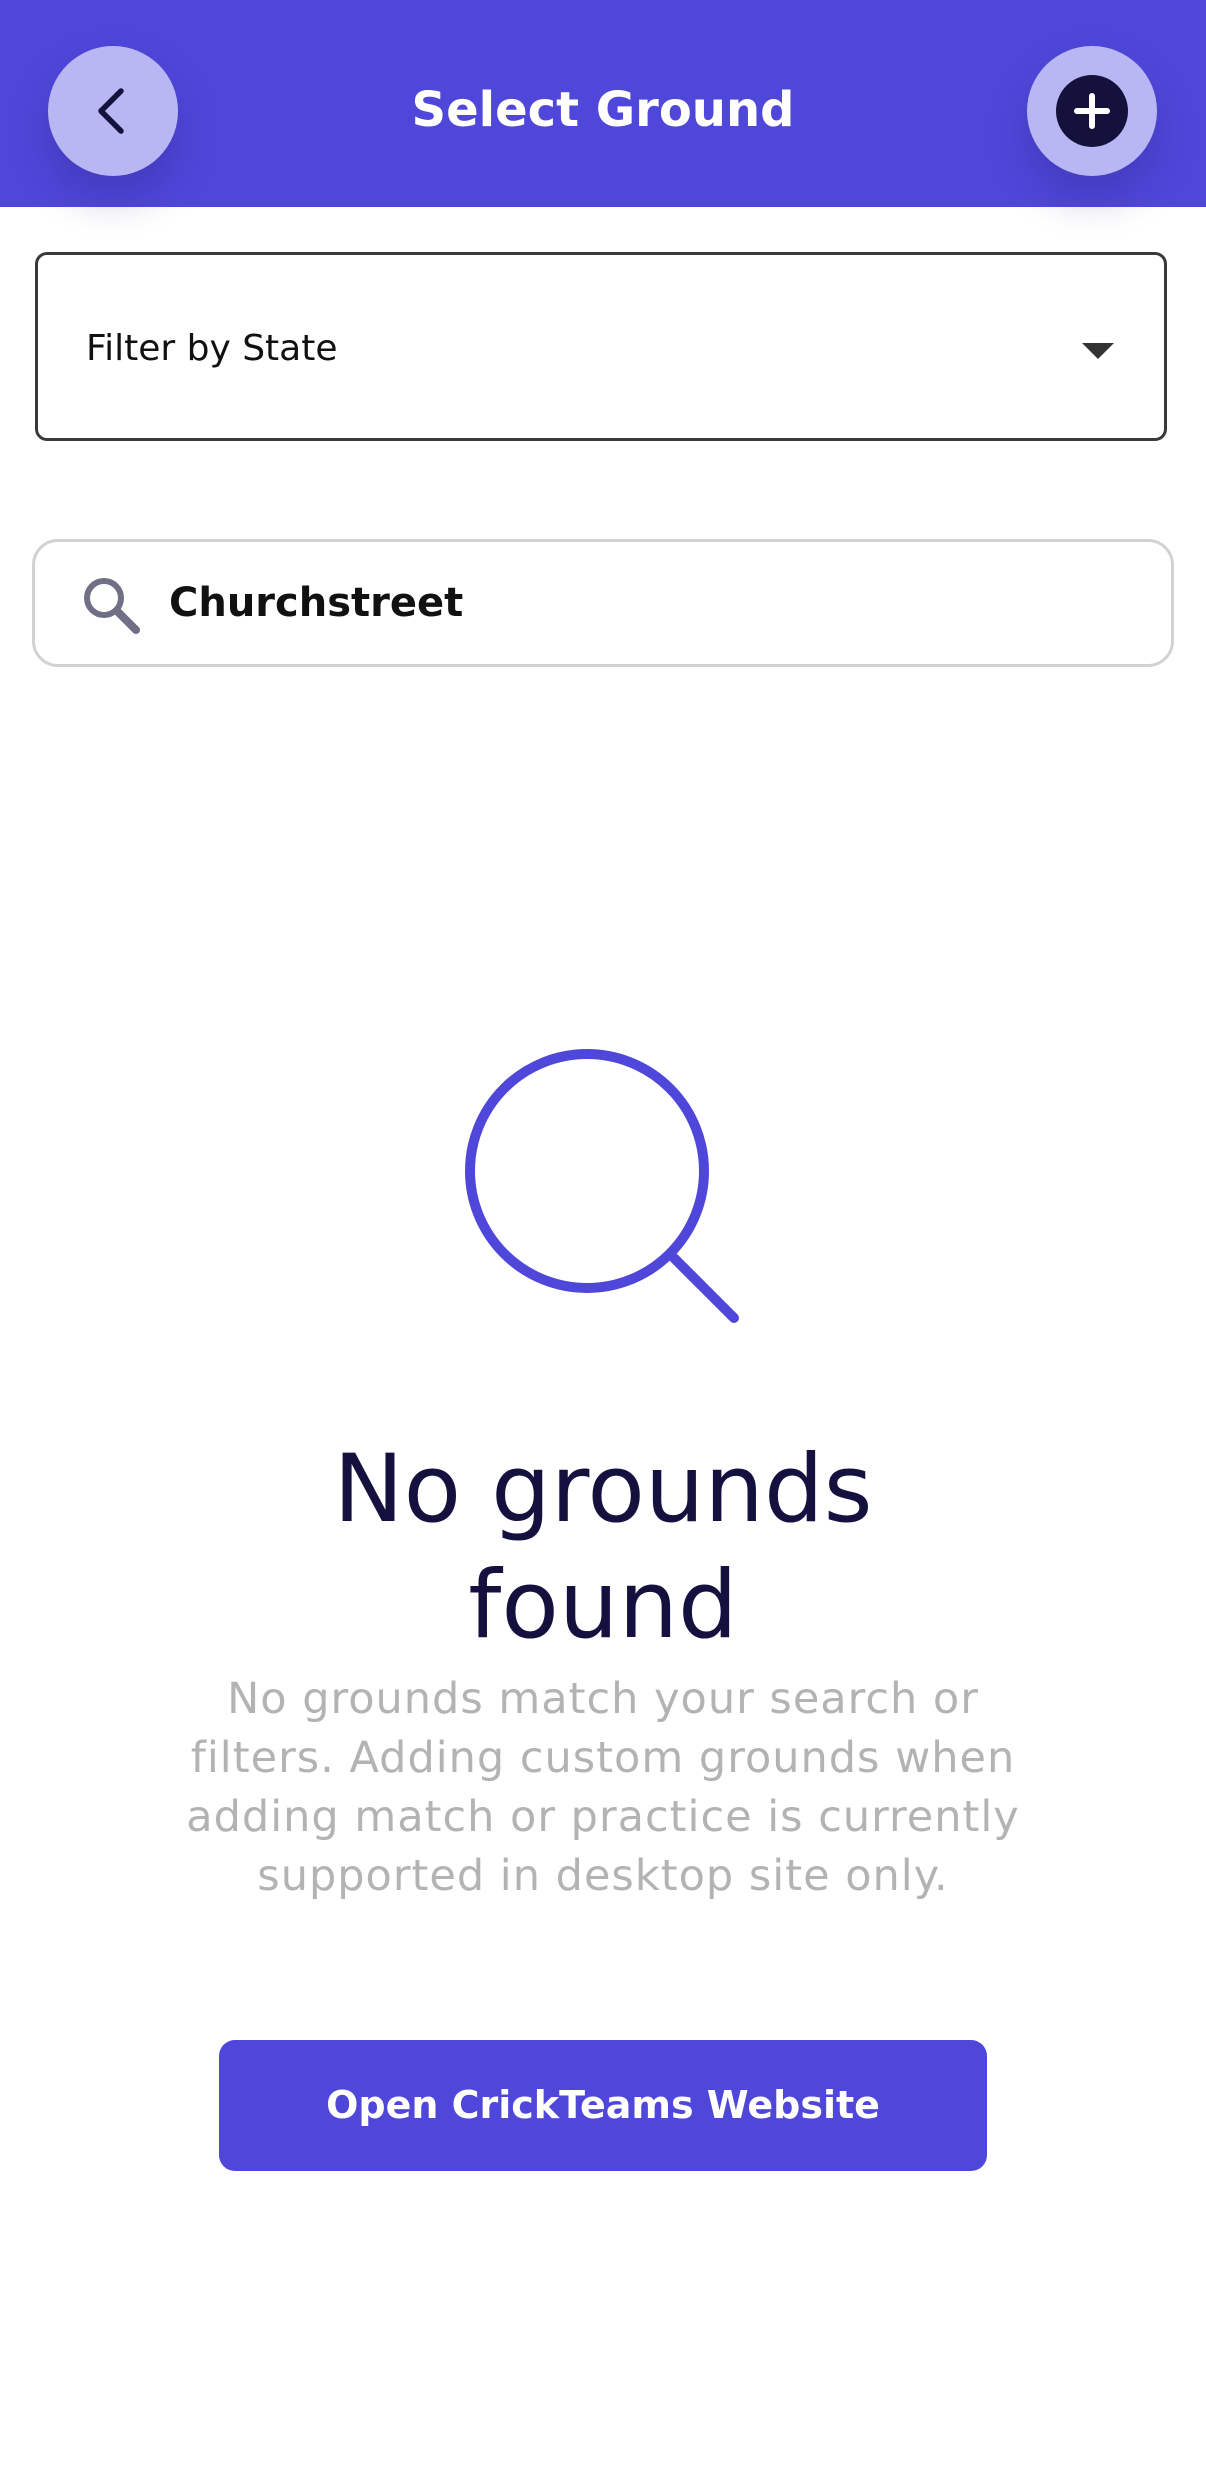 Image resolution: width=1206 pixels, height=2481 pixels. What do you see at coordinates (212, 348) in the screenshot?
I see `state-filter-label: Filter by State` at bounding box center [212, 348].